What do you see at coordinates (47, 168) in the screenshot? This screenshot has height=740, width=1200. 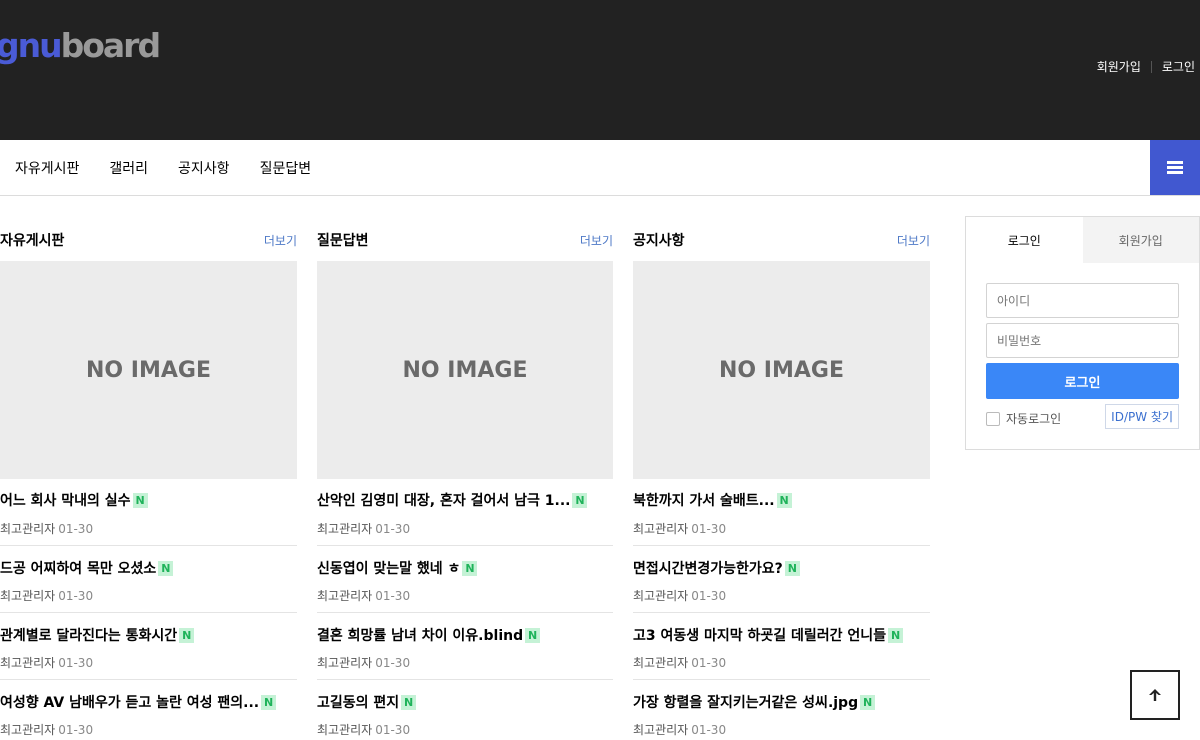 I see `nav-item-free-board: 자유게시판` at bounding box center [47, 168].